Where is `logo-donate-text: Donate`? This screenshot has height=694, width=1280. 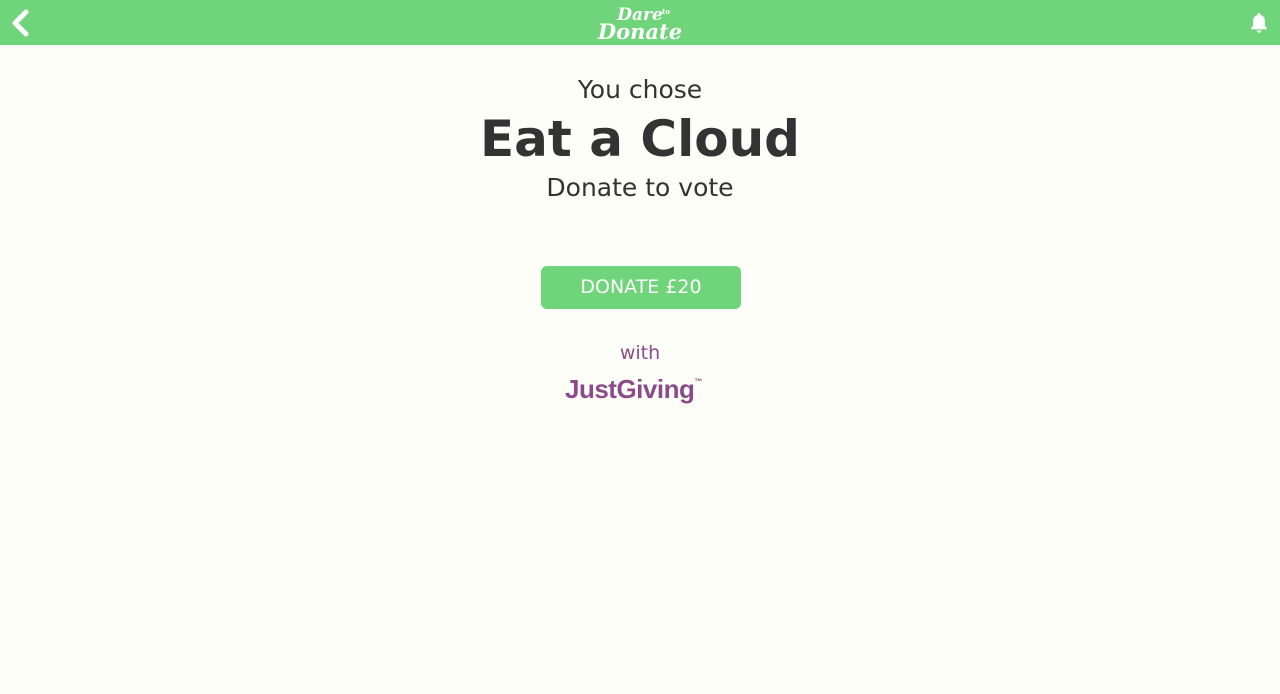
logo-donate-text: Donate is located at coordinates (639, 30).